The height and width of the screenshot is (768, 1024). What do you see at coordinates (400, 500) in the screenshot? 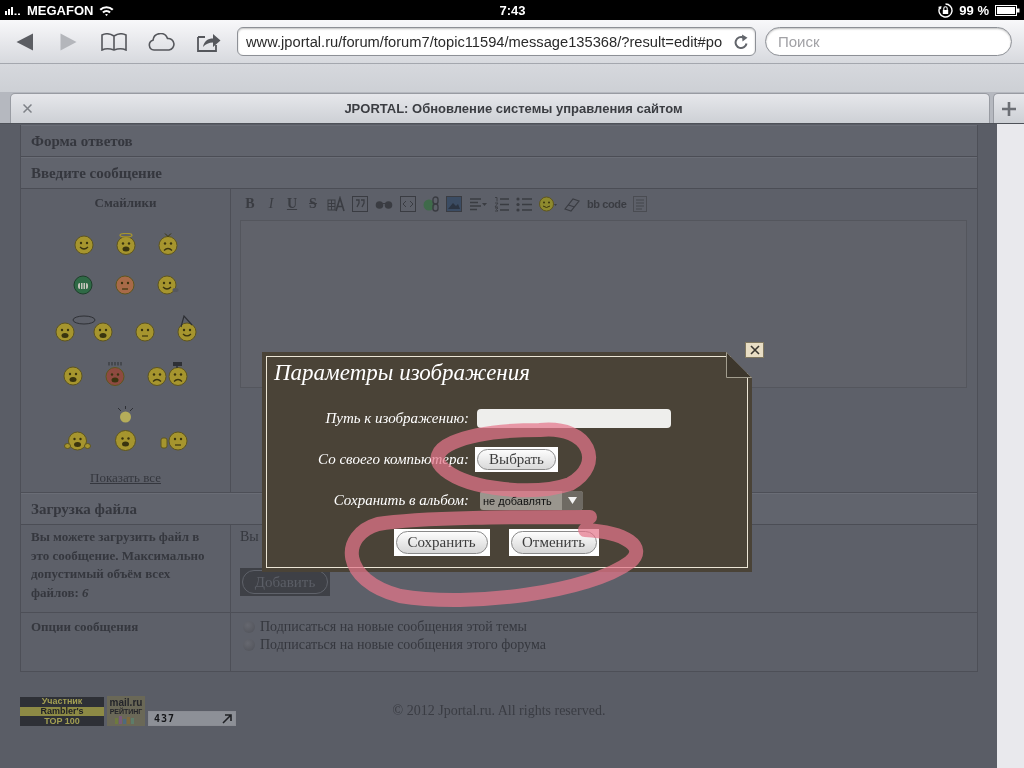
I see `field-label: Сохранить в альбом:` at bounding box center [400, 500].